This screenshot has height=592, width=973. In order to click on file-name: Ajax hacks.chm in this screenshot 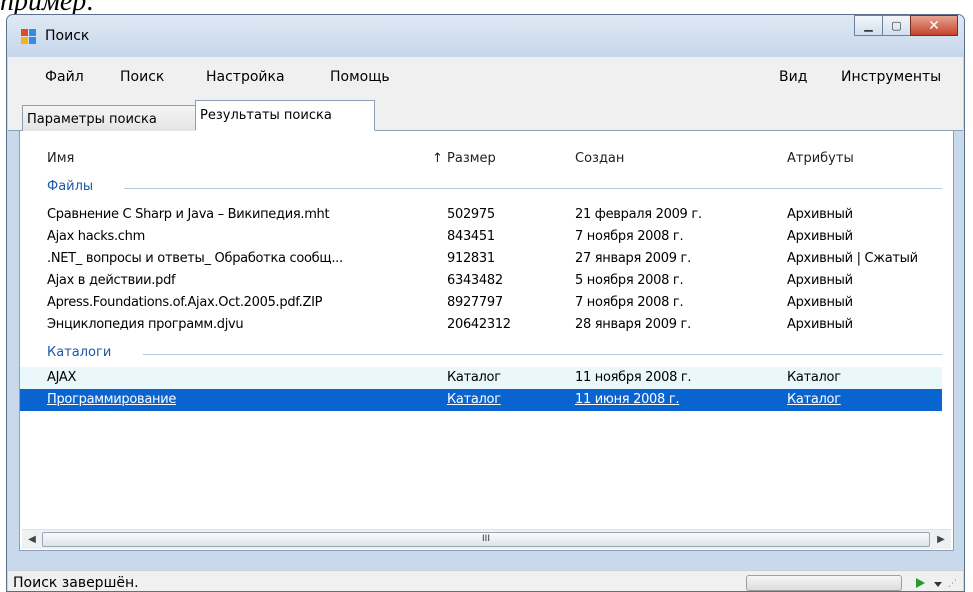, I will do `click(96, 236)`.